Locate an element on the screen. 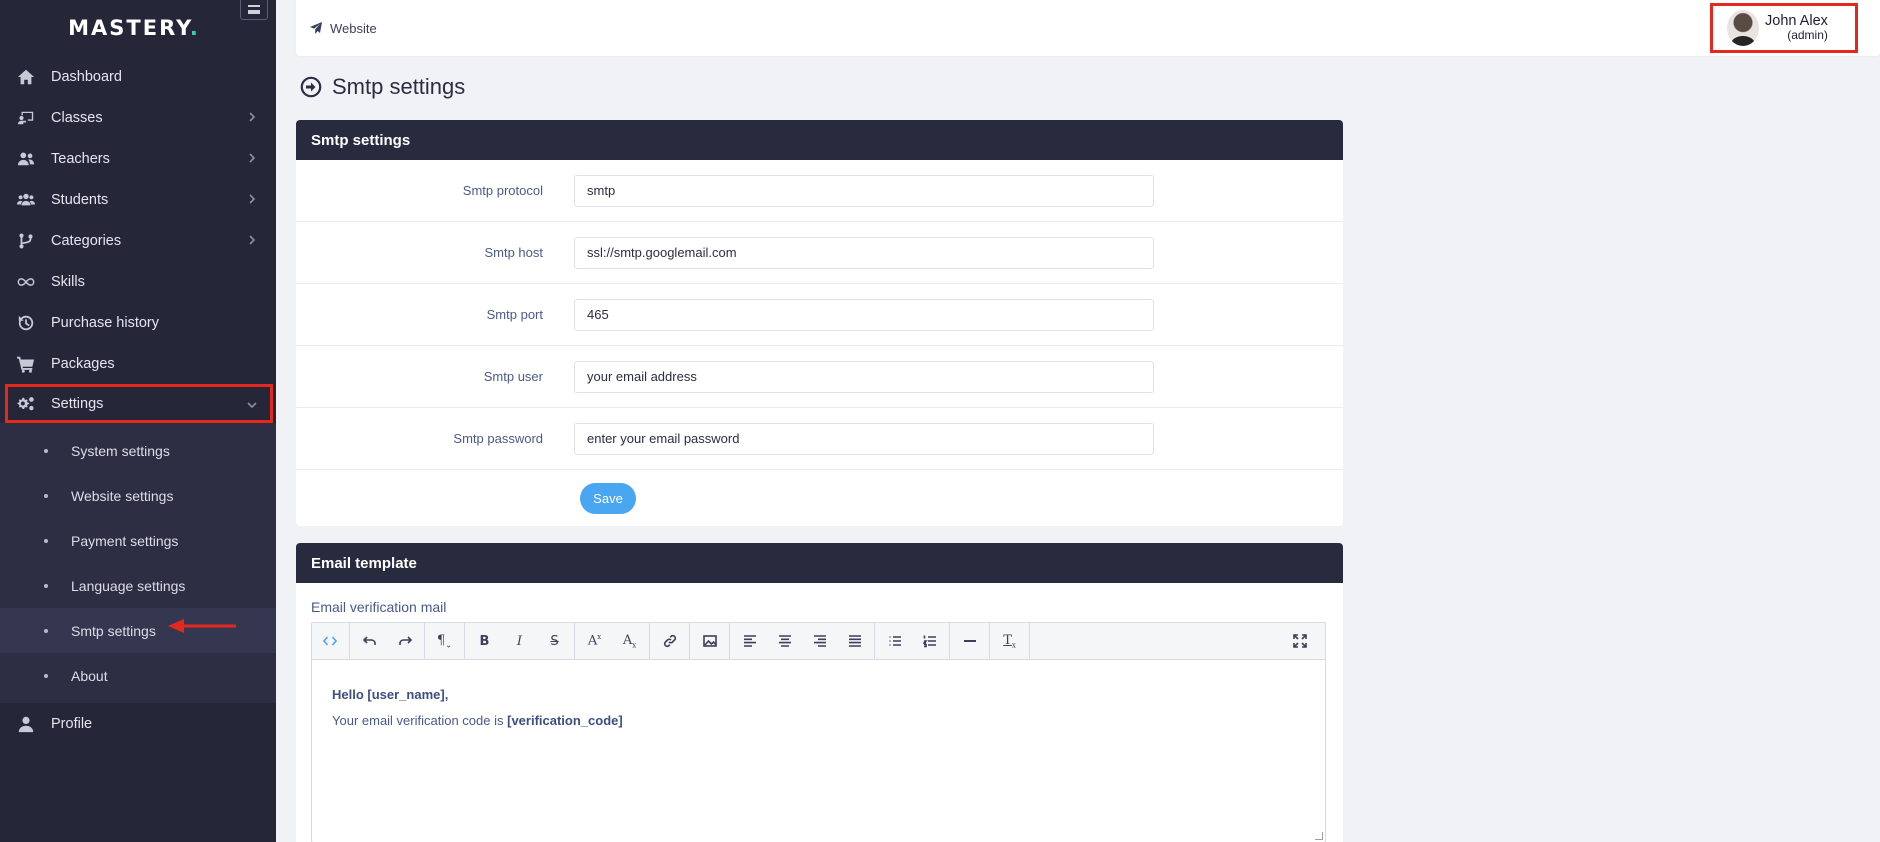  code-view-button is located at coordinates (329, 641).